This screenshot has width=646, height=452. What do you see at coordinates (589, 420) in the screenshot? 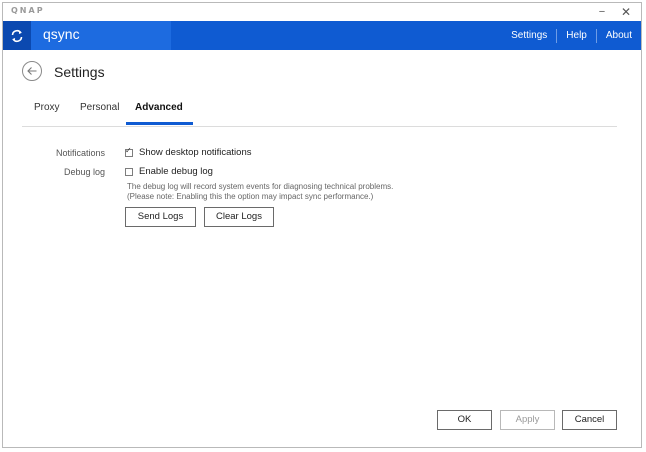
I see `cancel-button: Cancel` at bounding box center [589, 420].